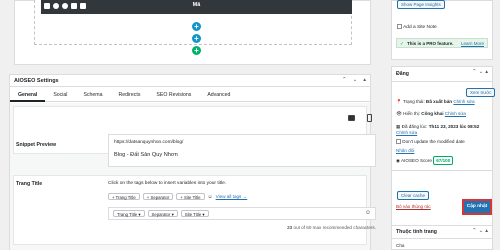  I want to click on status-line: 📍 Trạng thái: Đã xuất bản Chỉnh sửa, so click(435, 102).